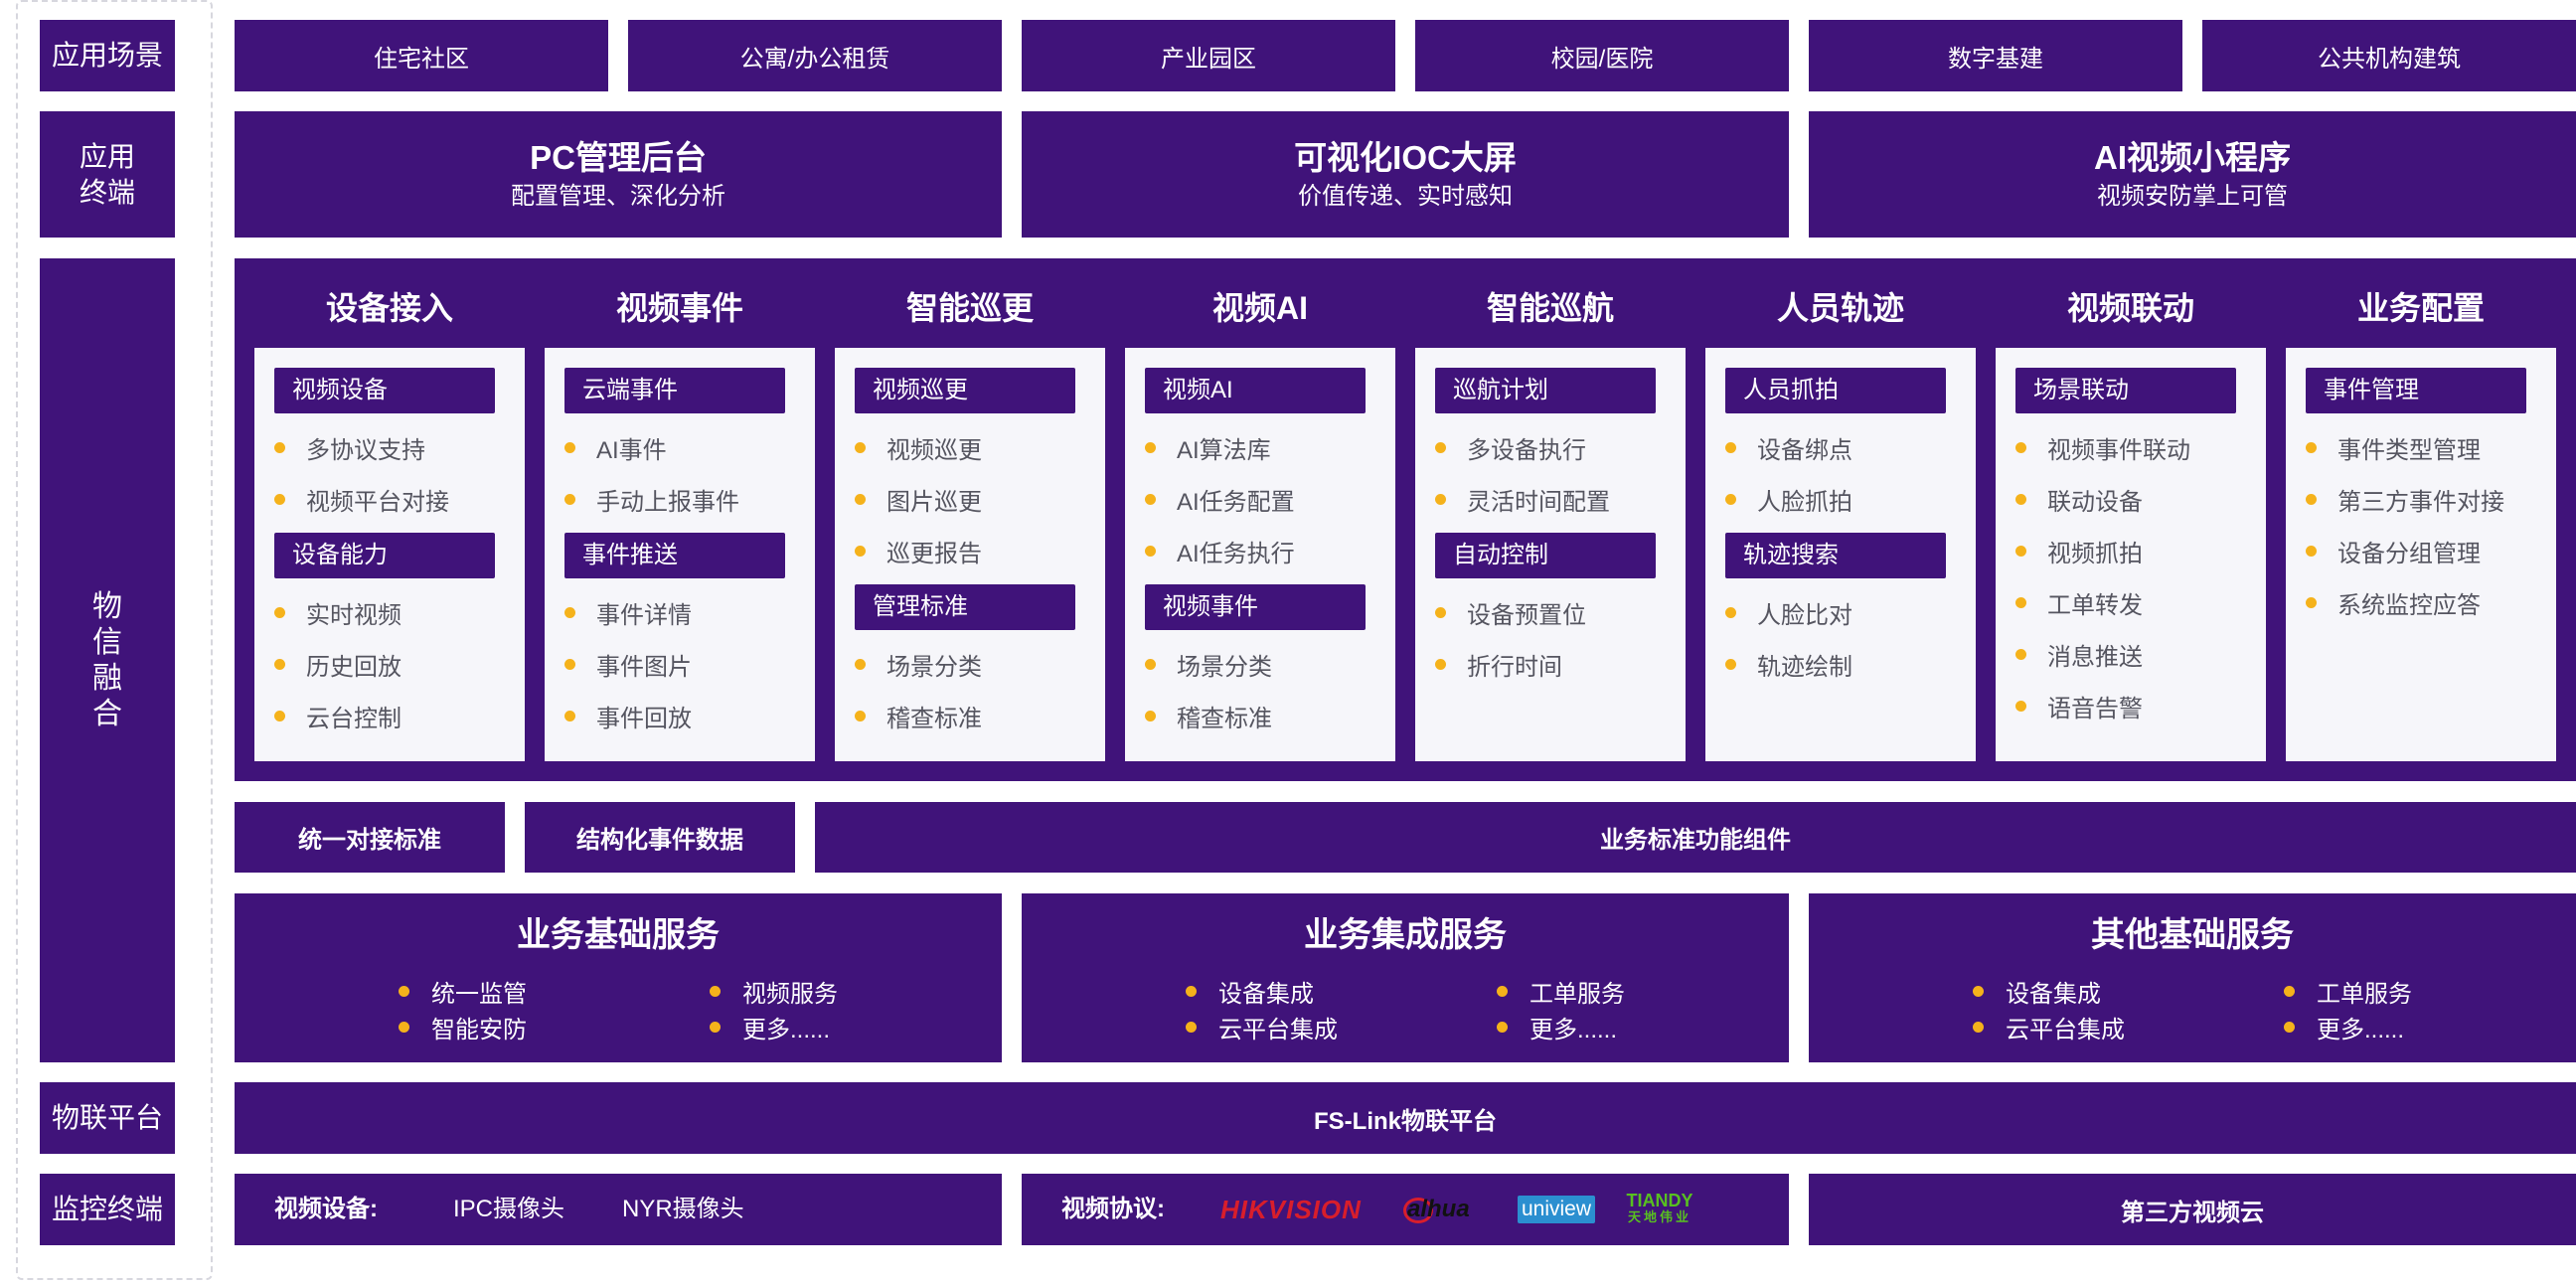  What do you see at coordinates (1291, 1209) in the screenshot?
I see `hikvision-logo-text: HIKVISION` at bounding box center [1291, 1209].